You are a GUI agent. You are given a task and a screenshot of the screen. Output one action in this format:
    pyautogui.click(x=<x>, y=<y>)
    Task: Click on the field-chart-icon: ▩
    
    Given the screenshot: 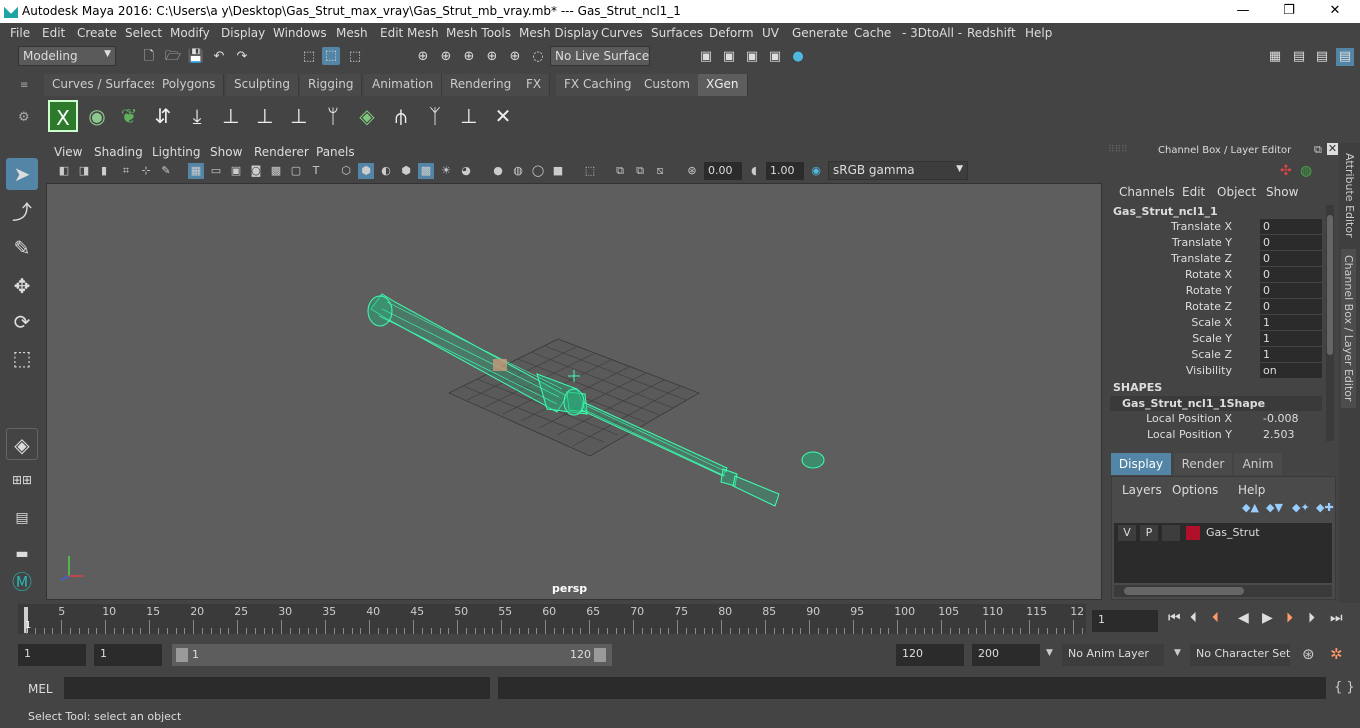 What is the action you would take?
    pyautogui.click(x=276, y=171)
    